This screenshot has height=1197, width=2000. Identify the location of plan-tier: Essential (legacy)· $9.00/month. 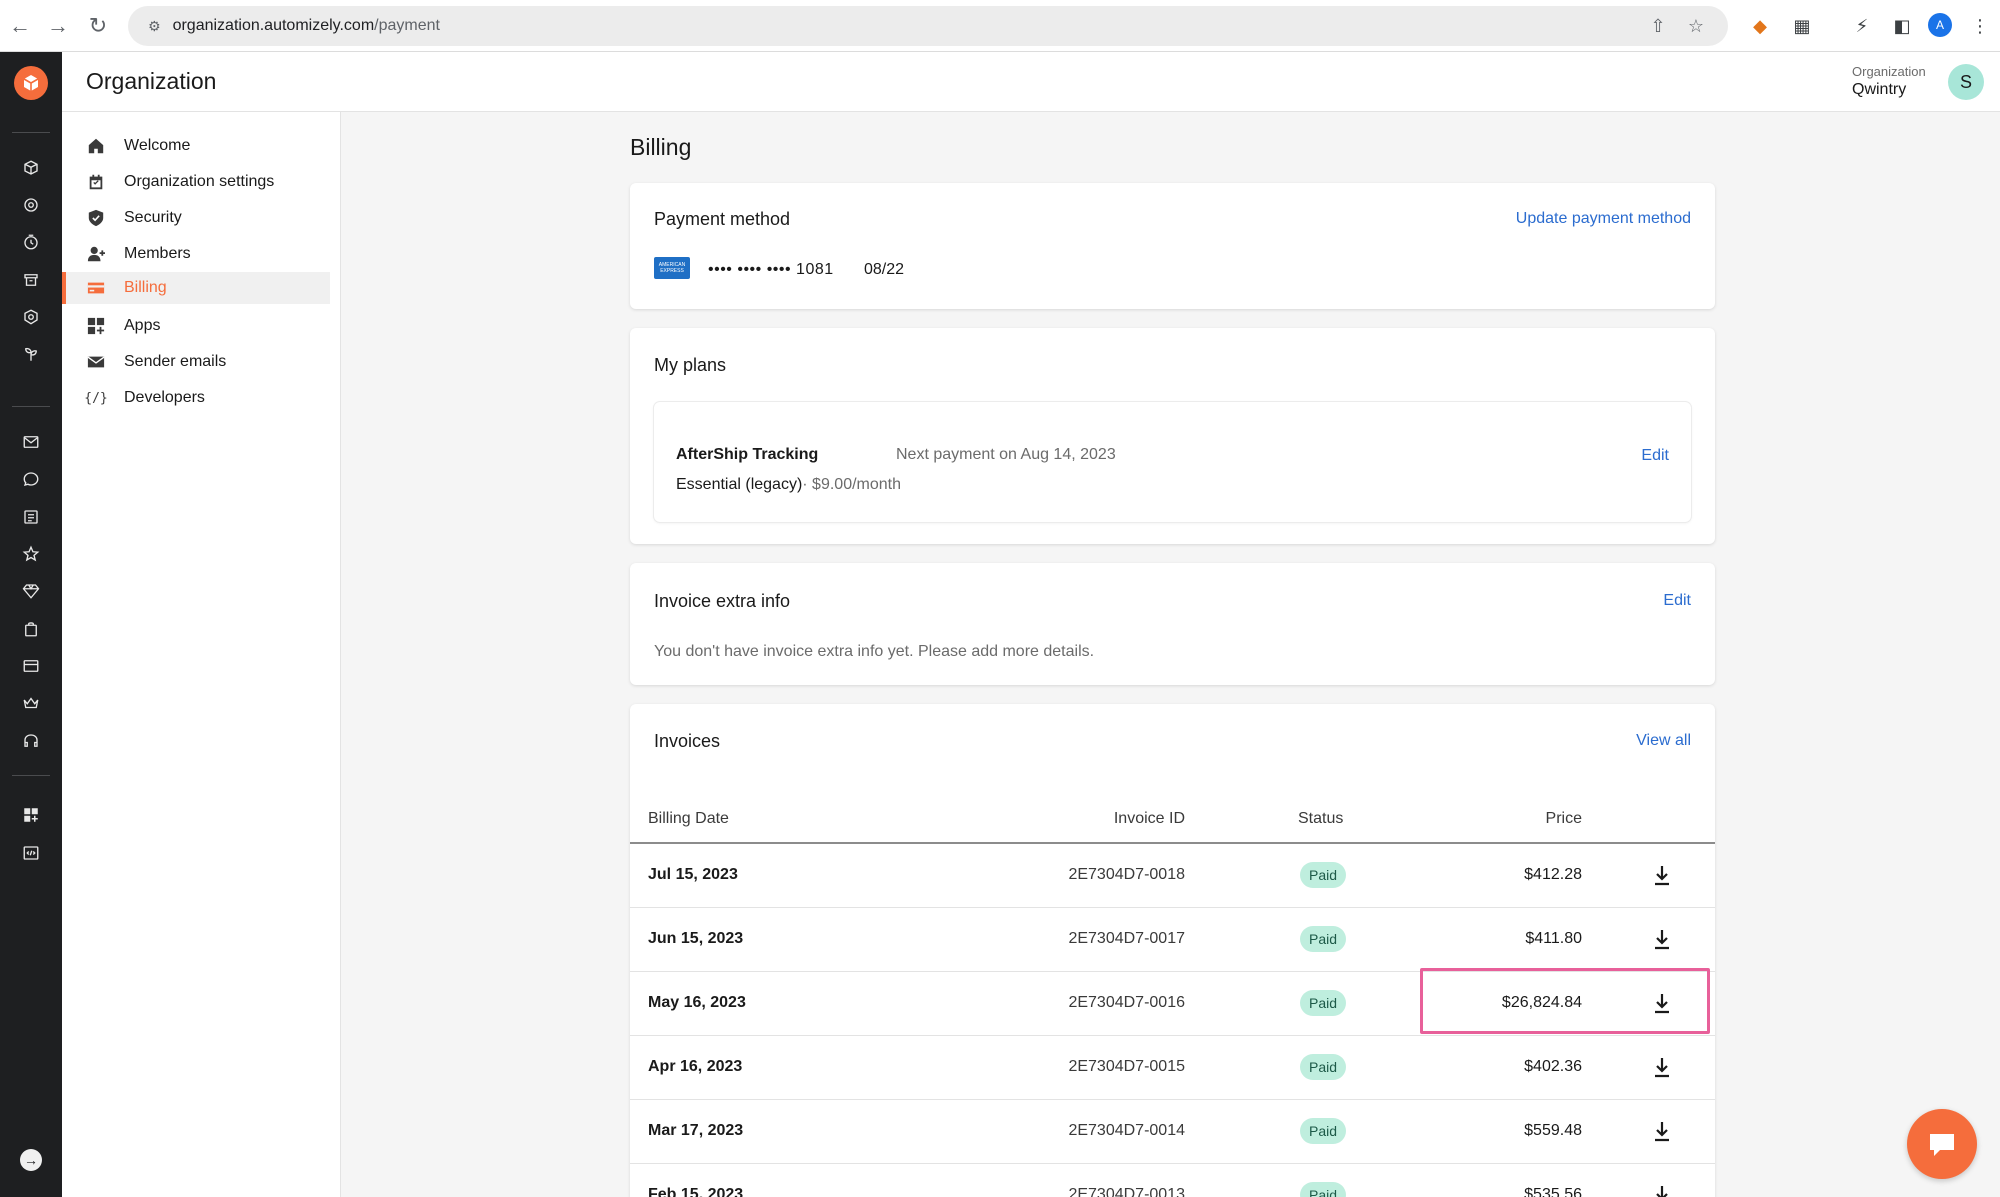
(788, 485).